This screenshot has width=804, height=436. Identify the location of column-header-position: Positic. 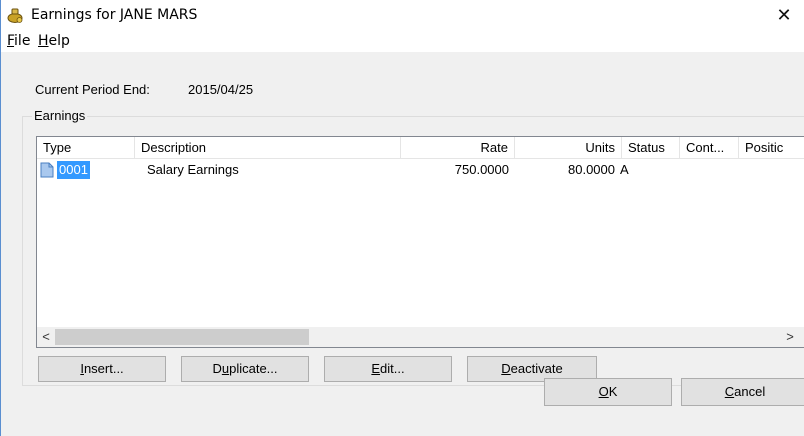
(771, 148).